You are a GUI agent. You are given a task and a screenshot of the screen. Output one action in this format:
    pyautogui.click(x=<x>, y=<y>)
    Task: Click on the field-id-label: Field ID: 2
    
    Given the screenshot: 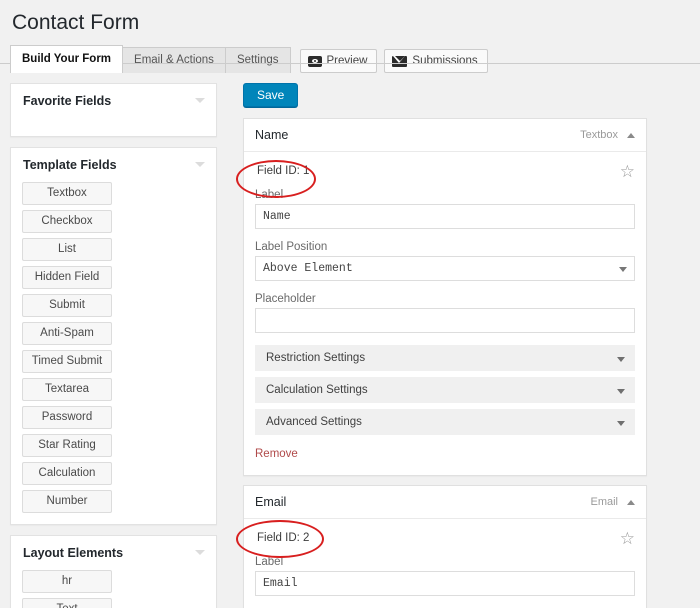 What is the action you would take?
    pyautogui.click(x=283, y=538)
    